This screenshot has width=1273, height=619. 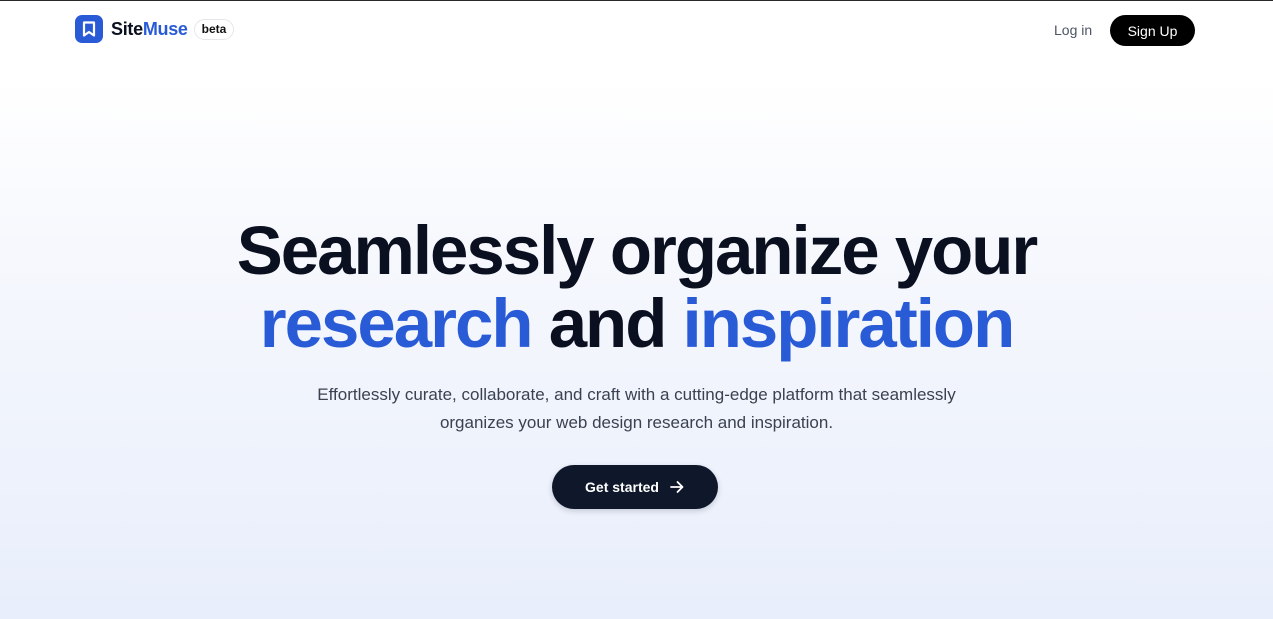 I want to click on get-started-label: Get started, so click(x=622, y=487).